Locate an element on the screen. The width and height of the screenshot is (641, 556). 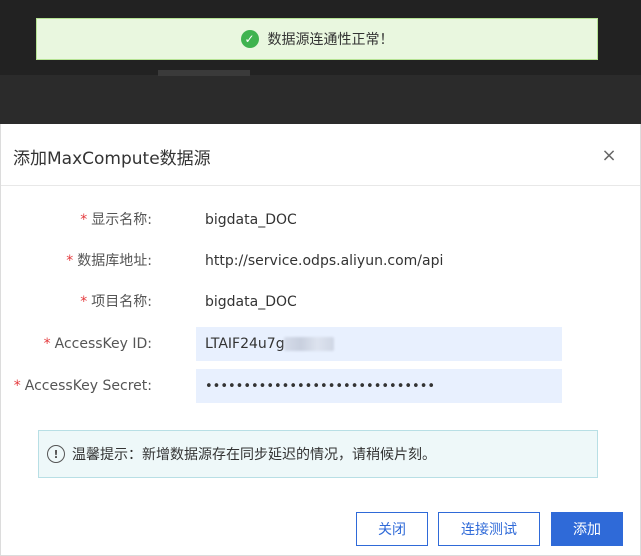
notice-text: 温馨提示：新增数据源存在同步延迟的情况，请稍候片刻。 is located at coordinates (254, 455).